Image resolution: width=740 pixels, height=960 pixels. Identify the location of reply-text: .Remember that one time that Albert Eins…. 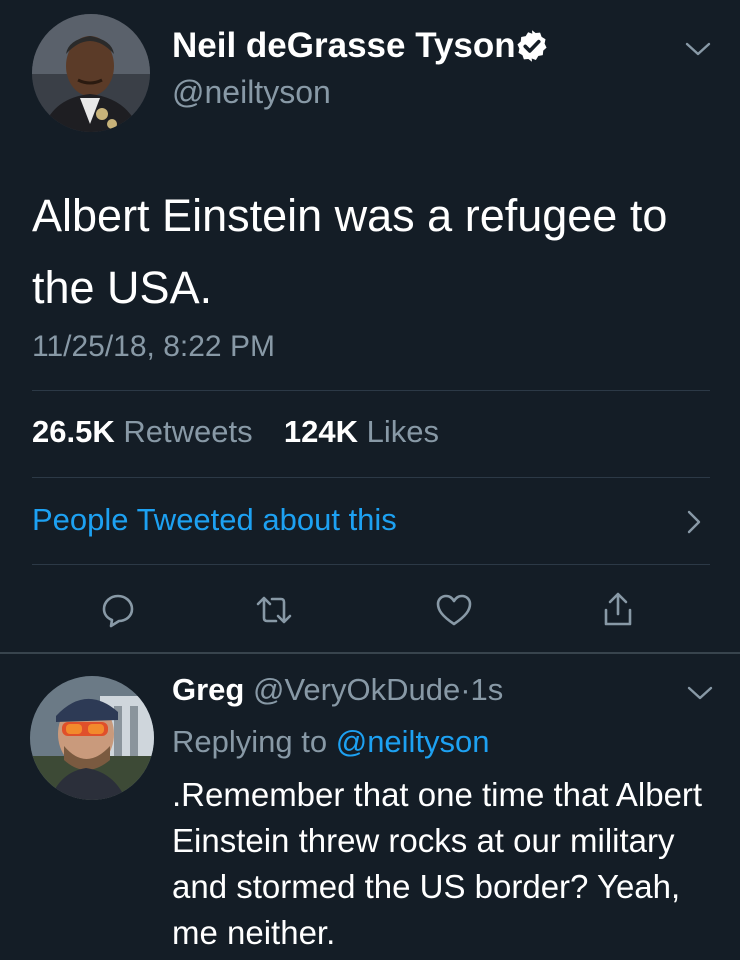
(437, 863).